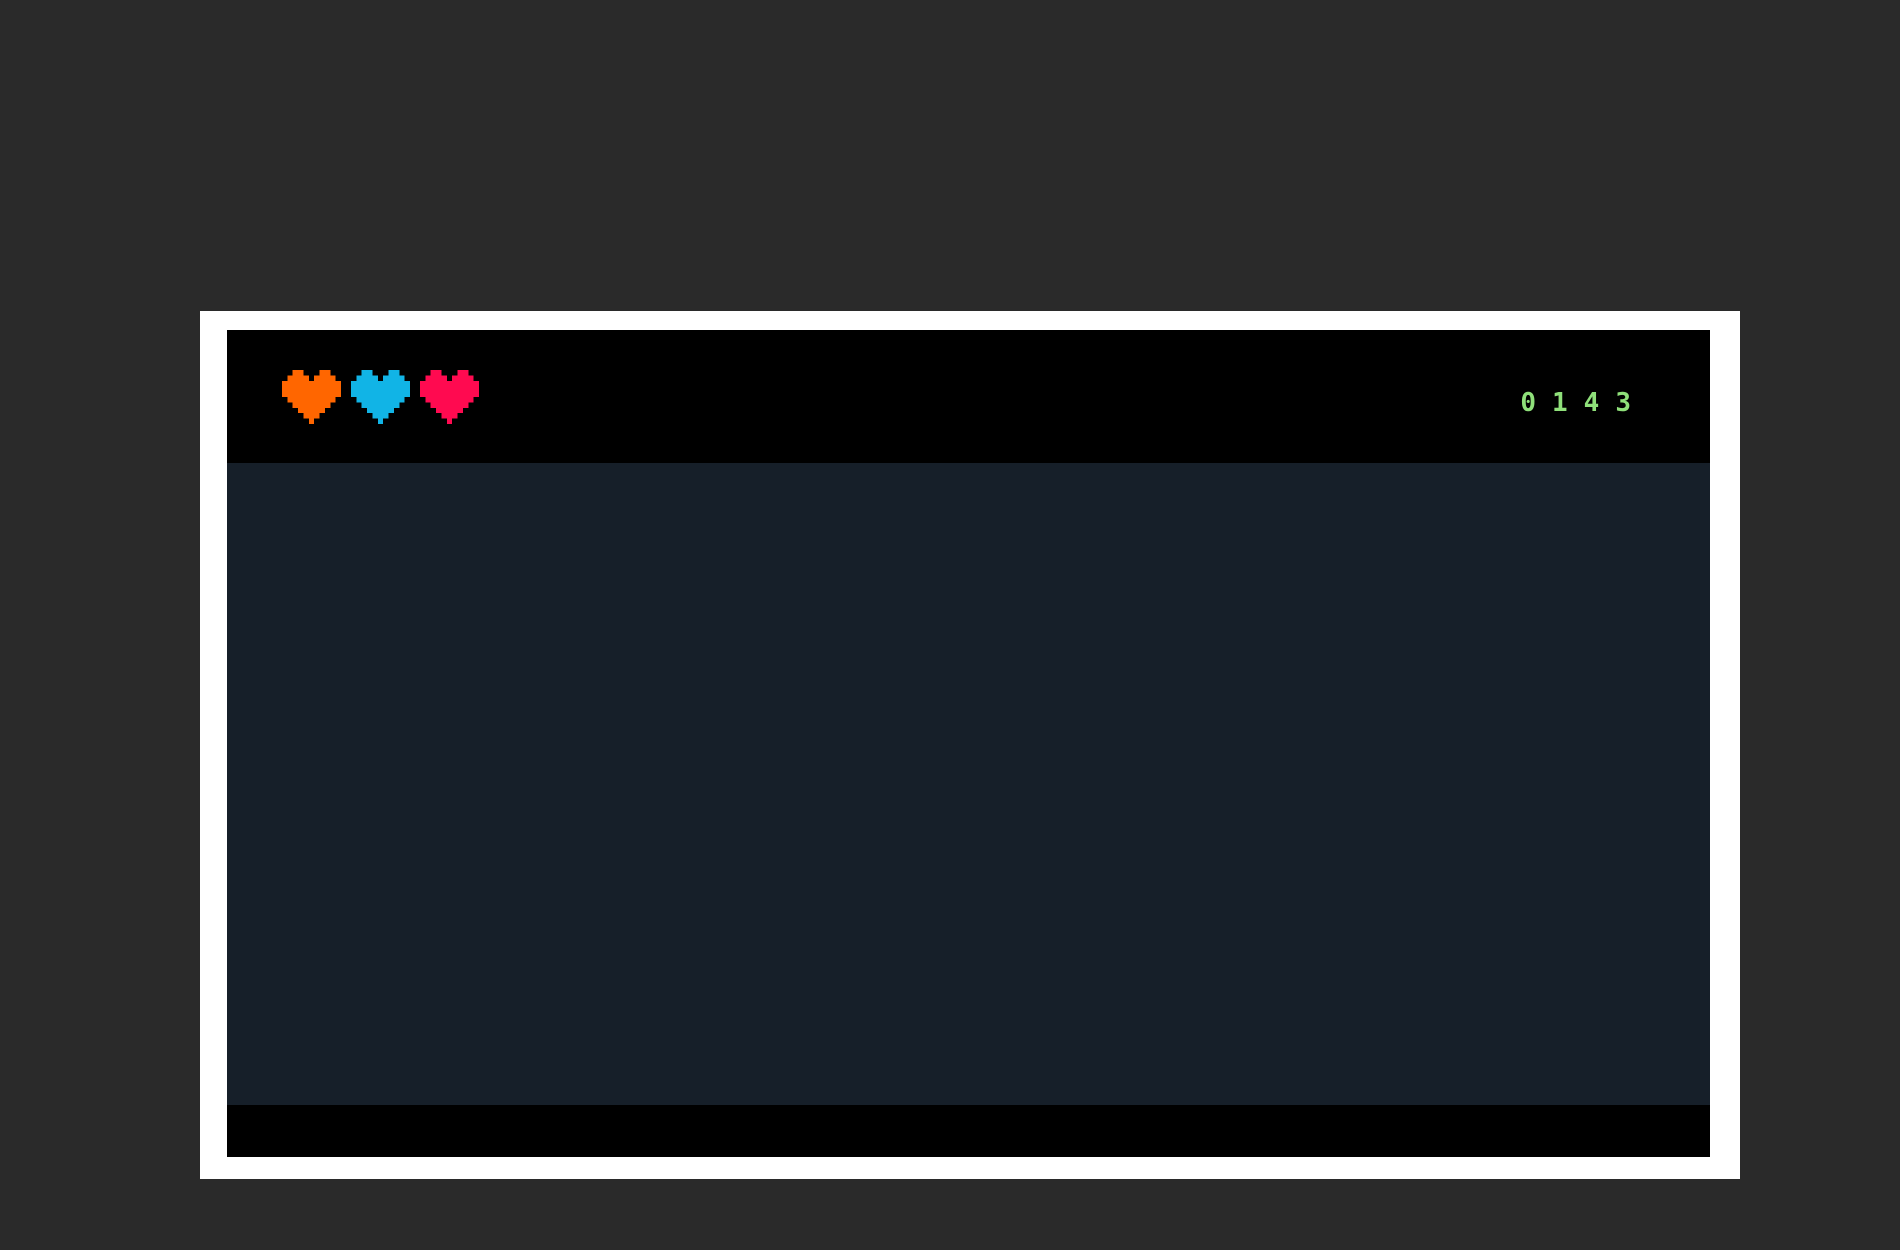 Image resolution: width=1900 pixels, height=1250 pixels. Describe the element at coordinates (968, 396) in the screenshot. I see `hud-bar: 0143` at that location.